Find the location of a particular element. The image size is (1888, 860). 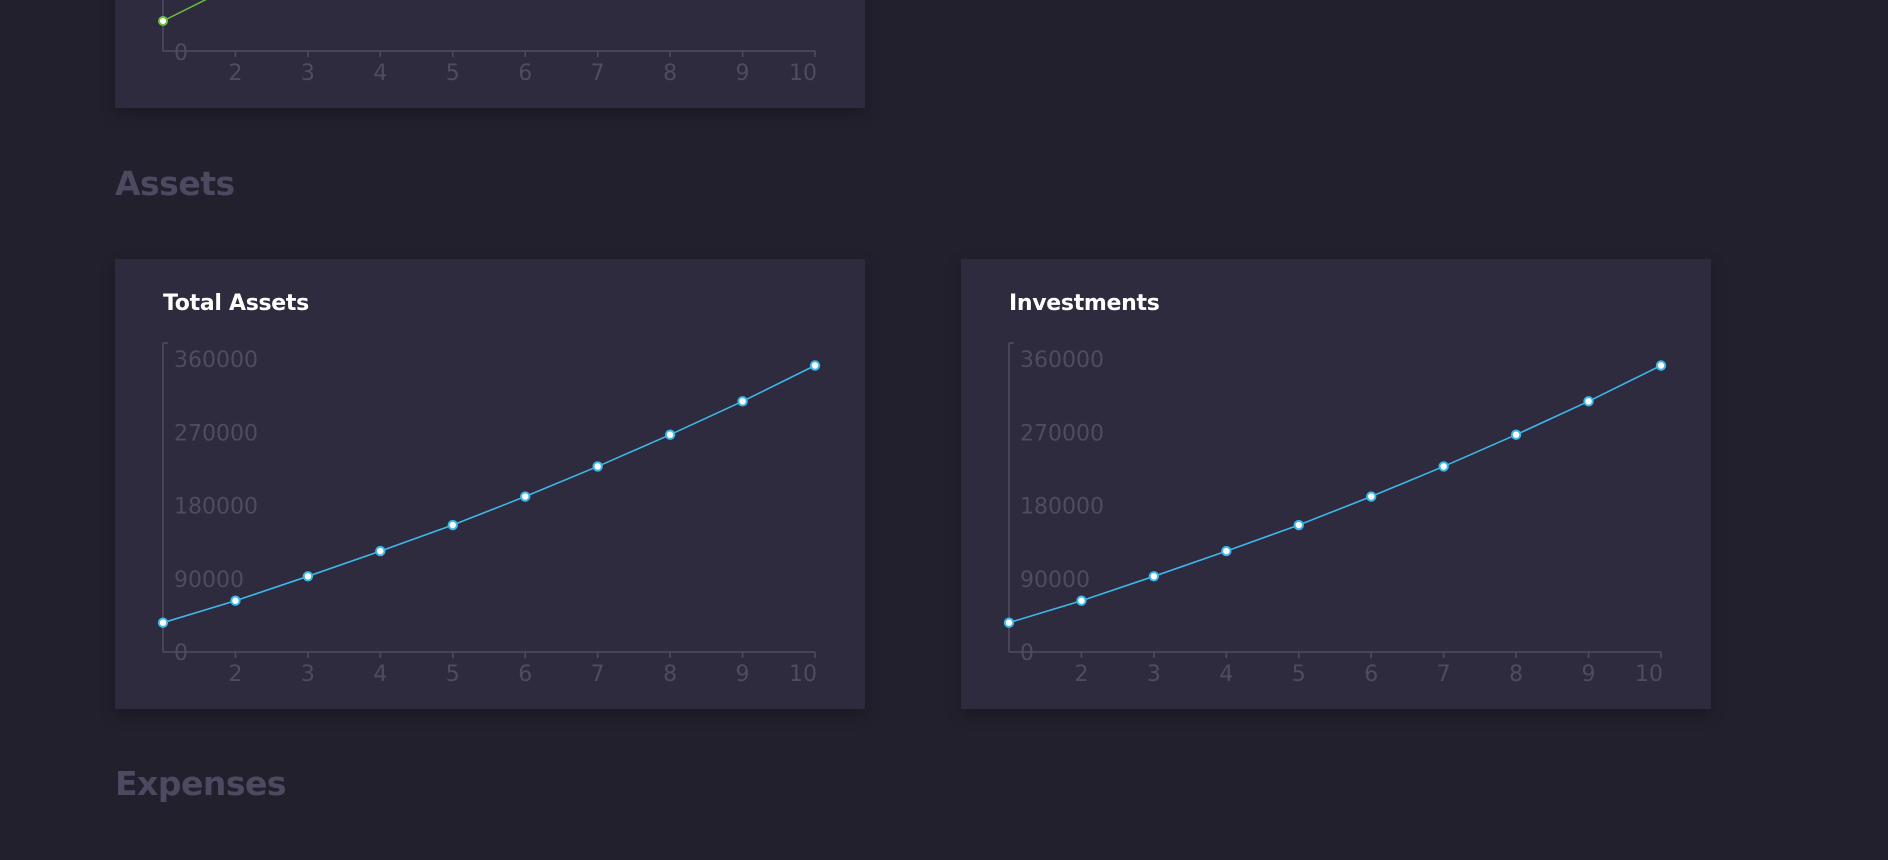

total-assets-line-chart: 0 90000 180000 270000 360000 2 3 4 5 6 7 8 9 10 is located at coordinates (489, 514).